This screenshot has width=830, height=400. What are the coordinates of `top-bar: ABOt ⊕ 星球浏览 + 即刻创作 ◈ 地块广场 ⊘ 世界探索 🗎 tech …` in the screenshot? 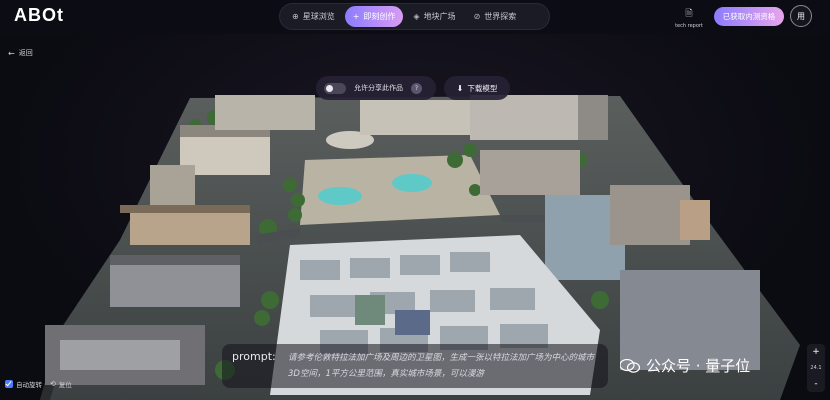 It's located at (415, 17).